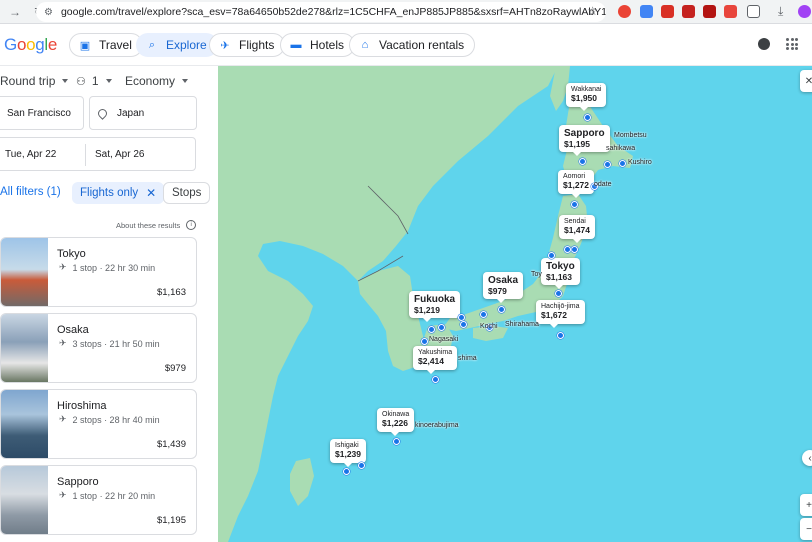 The height and width of the screenshot is (542, 812). What do you see at coordinates (435, 360) in the screenshot?
I see `map-destination-yakushima: Yakushima $2,414` at bounding box center [435, 360].